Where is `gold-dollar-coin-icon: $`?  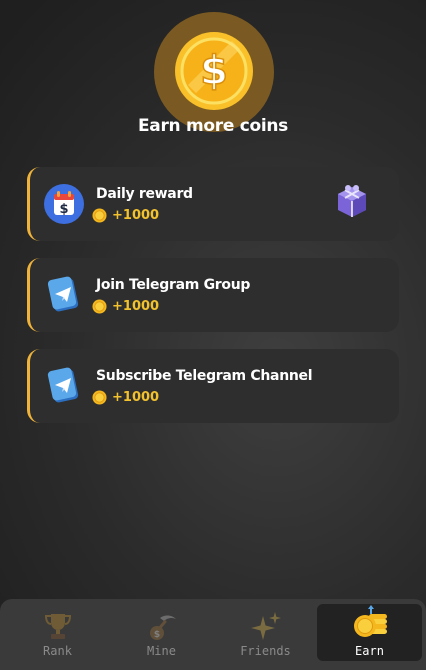 gold-dollar-coin-icon: $ is located at coordinates (214, 71).